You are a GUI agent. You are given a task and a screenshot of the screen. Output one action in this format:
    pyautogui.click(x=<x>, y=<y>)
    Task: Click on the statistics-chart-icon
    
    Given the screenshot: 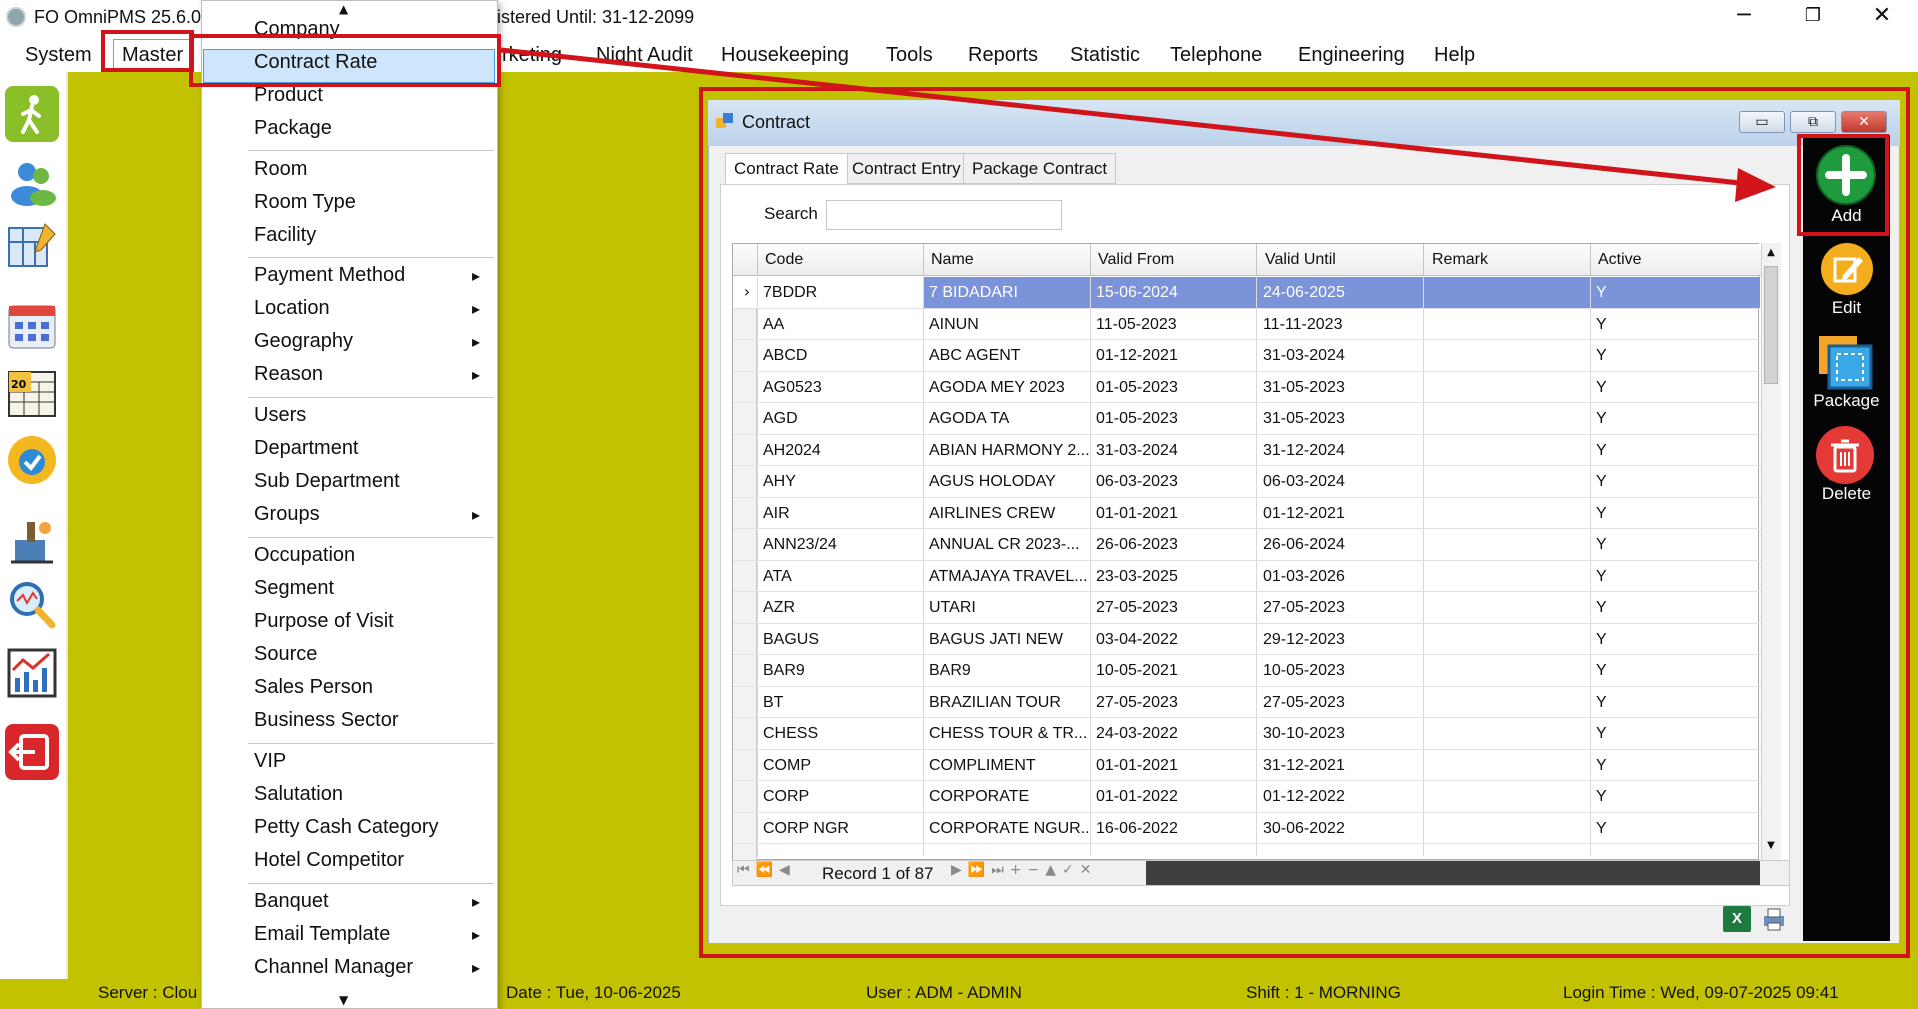 What is the action you would take?
    pyautogui.click(x=32, y=672)
    